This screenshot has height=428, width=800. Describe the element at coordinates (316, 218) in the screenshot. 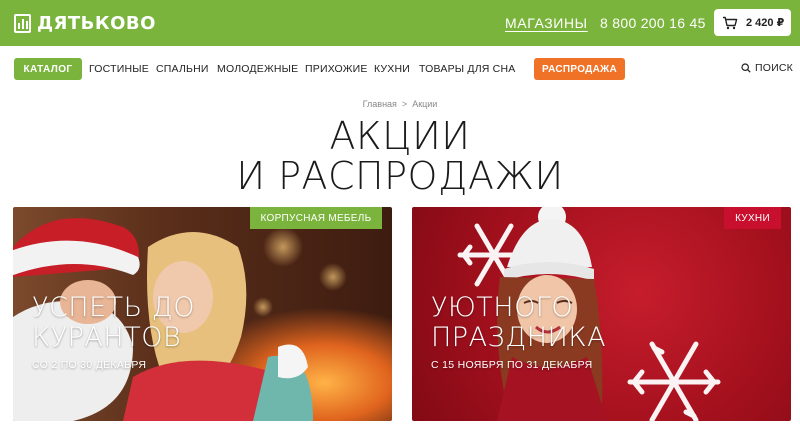

I see `promo-tag: КОРПУСНАЯ МЕБЕЛЬ` at that location.